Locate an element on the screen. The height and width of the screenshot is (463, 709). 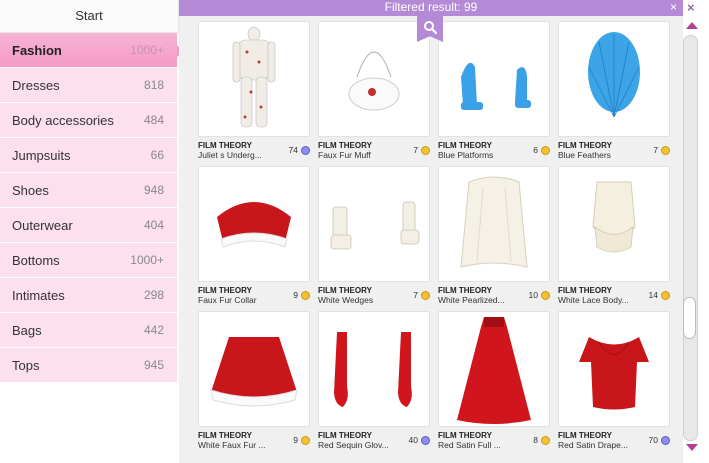
item-price: 70 is located at coordinates (659, 440).